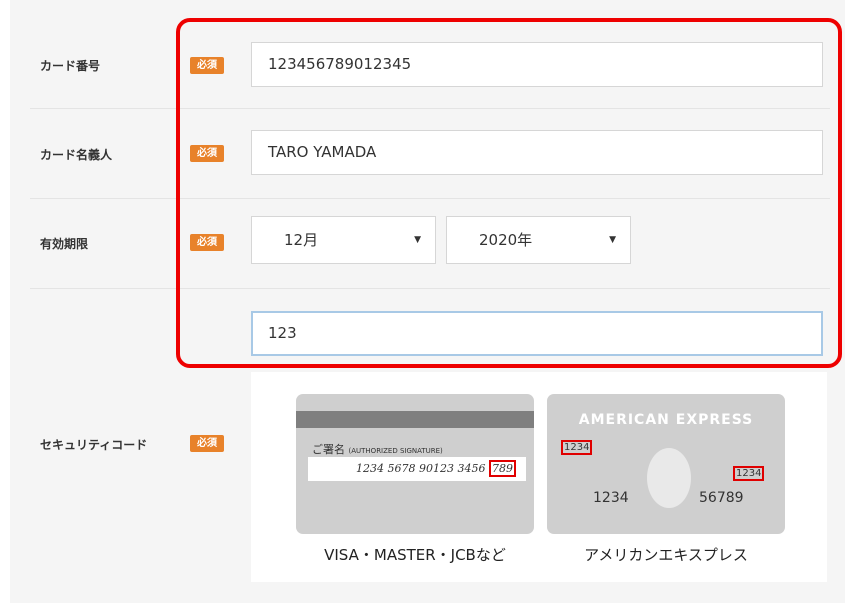 The width and height of the screenshot is (855, 603). I want to click on card-number-input: 123456789012345, so click(537, 64).